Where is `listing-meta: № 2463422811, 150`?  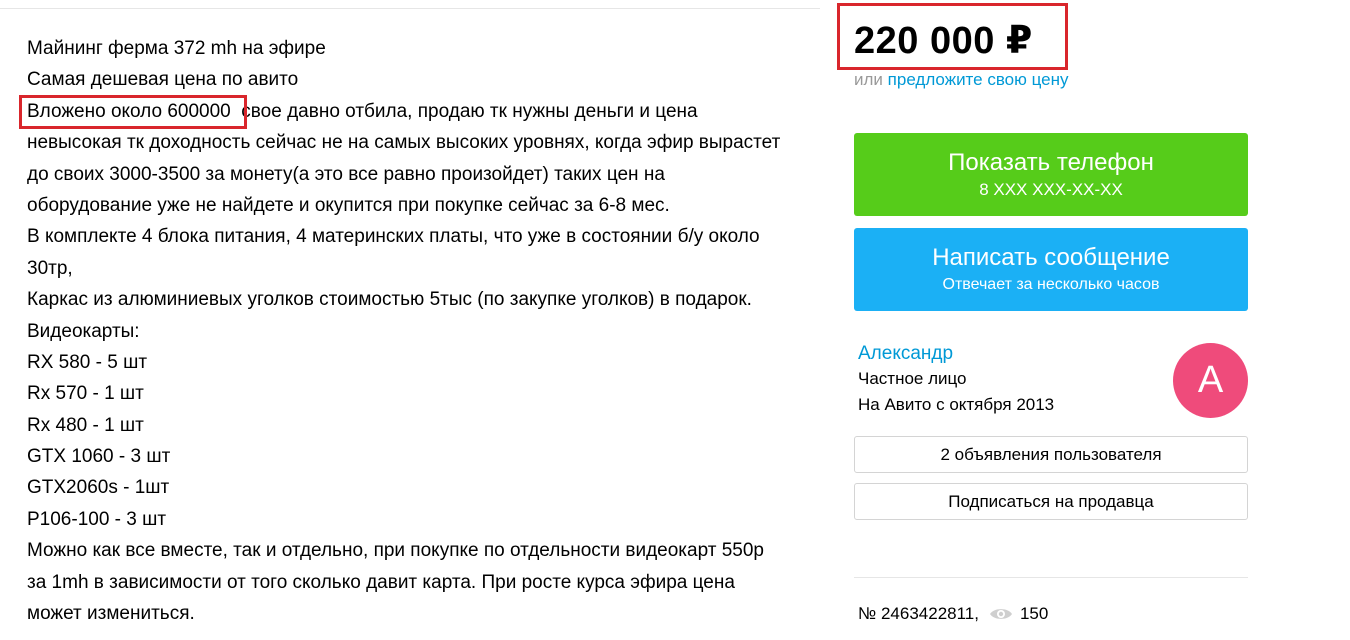 listing-meta: № 2463422811, 150 is located at coordinates (953, 614).